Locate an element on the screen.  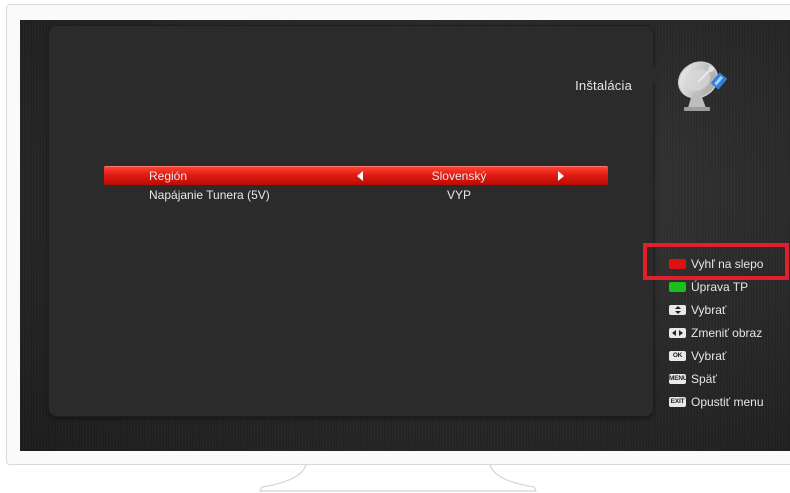
region-value: Slovenský is located at coordinates (459, 176).